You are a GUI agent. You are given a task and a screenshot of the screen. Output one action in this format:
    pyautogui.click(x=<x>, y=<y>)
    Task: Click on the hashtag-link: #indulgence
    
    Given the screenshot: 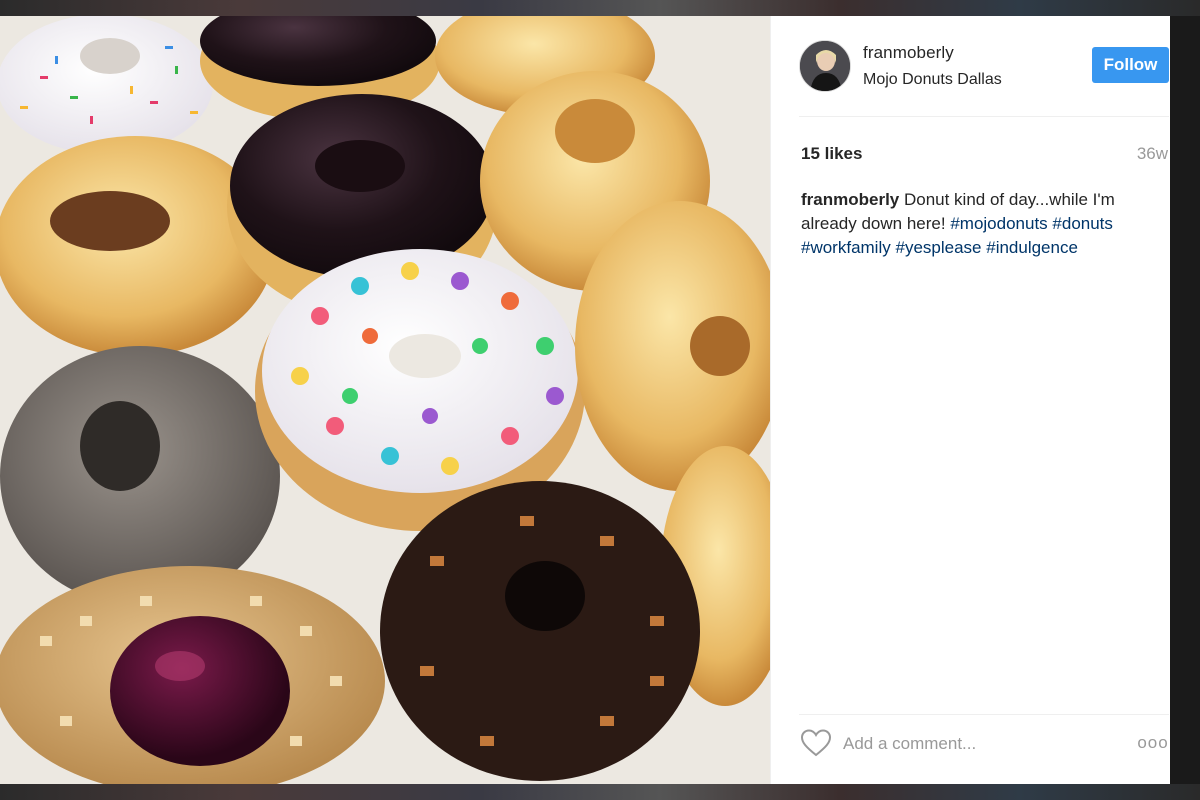 What is the action you would take?
    pyautogui.click(x=1032, y=247)
    